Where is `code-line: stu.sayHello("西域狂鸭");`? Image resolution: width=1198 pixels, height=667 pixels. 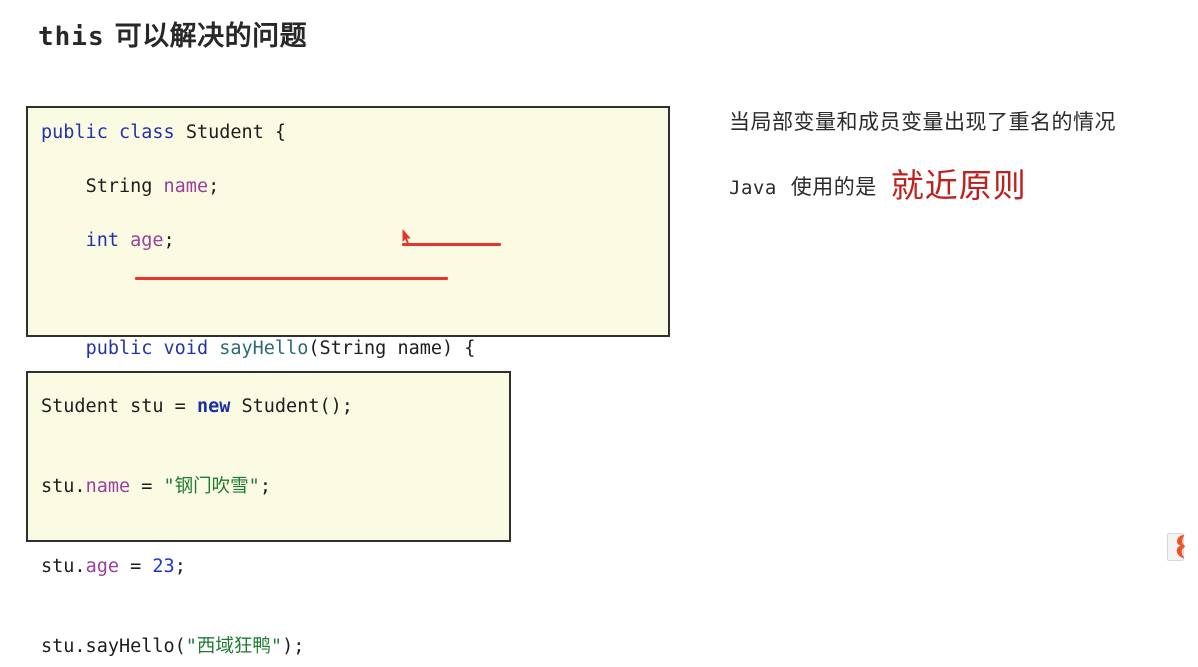
code-line: stu.sayHello("西域狂鸭"); is located at coordinates (275, 647).